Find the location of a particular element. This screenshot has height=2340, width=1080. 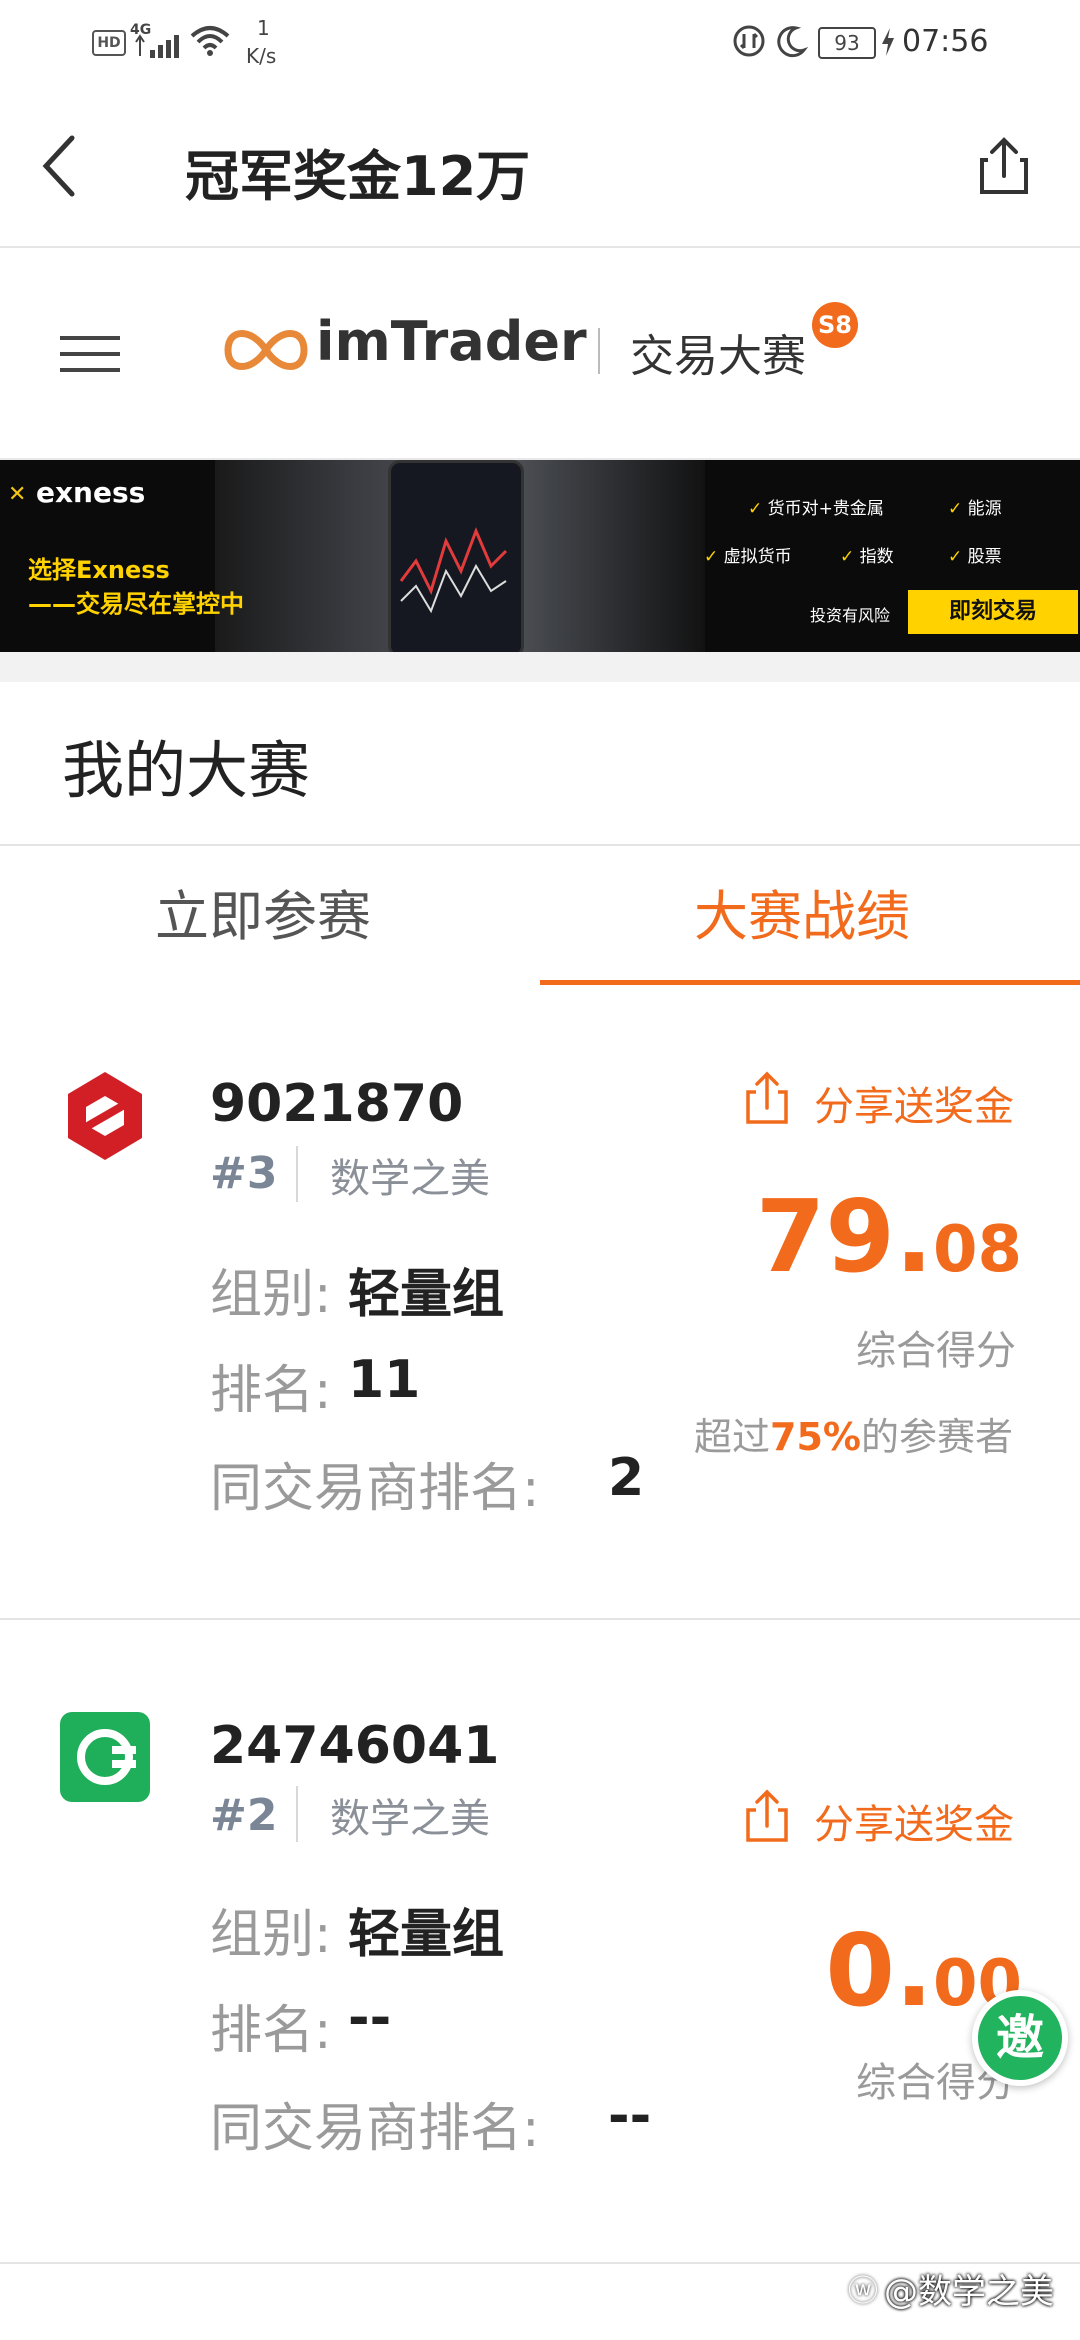

battery-level: 93 is located at coordinates (847, 43).